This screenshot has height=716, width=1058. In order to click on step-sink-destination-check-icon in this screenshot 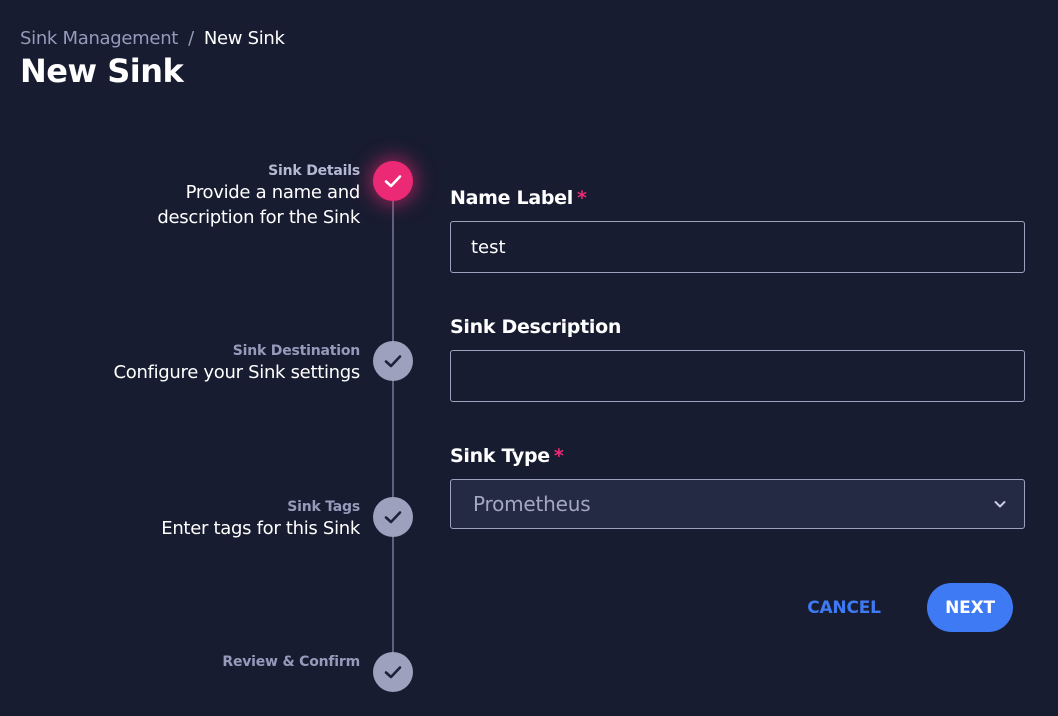, I will do `click(393, 361)`.